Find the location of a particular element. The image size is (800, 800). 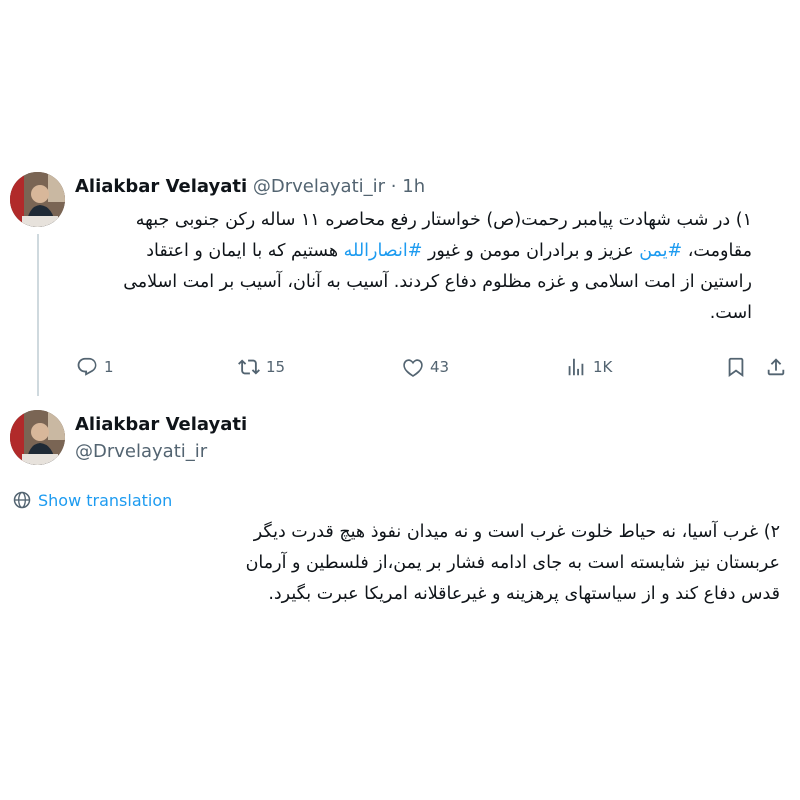

bookmark-button is located at coordinates (736, 367).